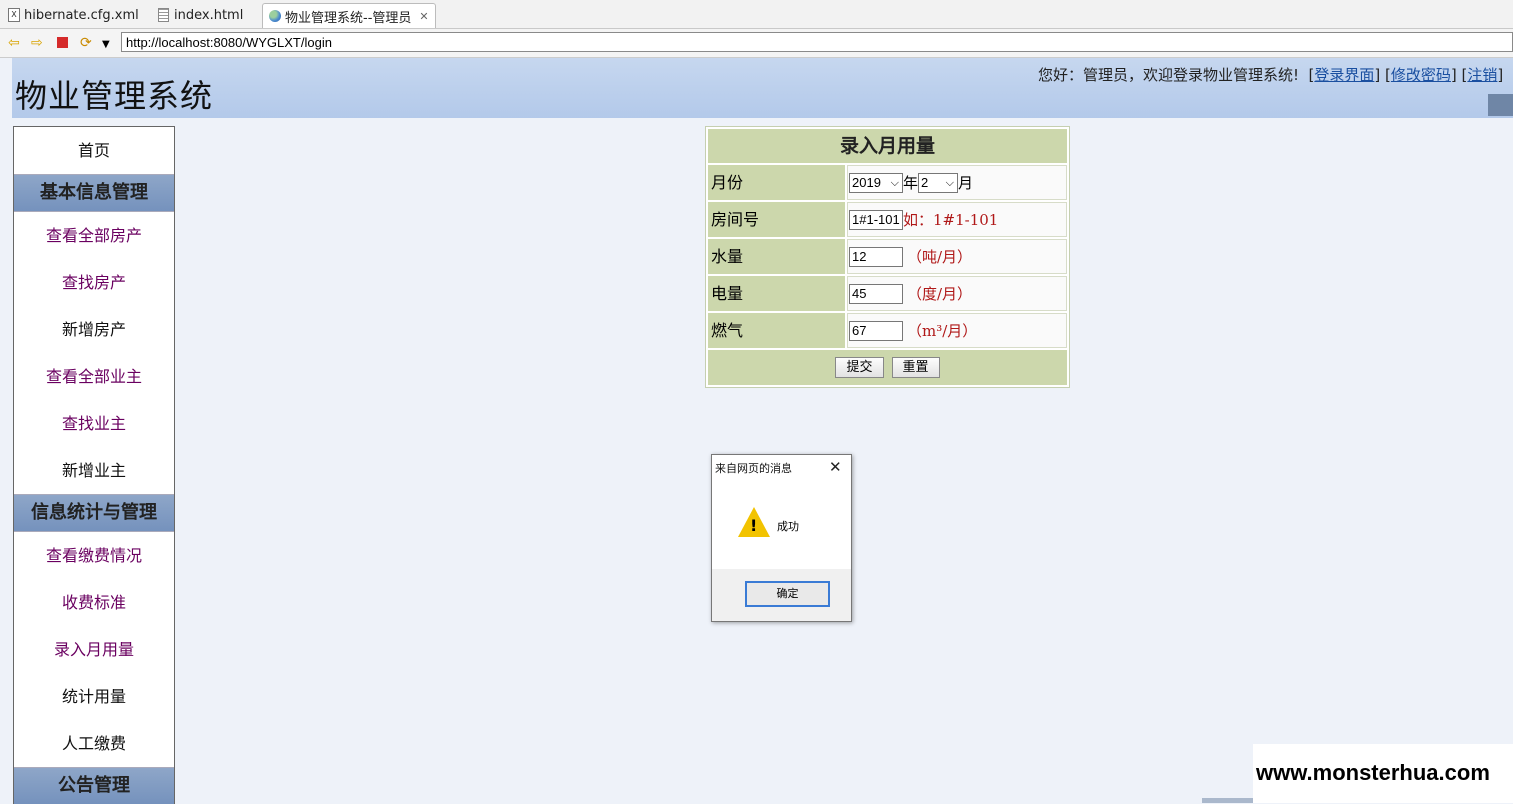 Image resolution: width=1513 pixels, height=804 pixels. Describe the element at coordinates (787, 594) in the screenshot. I see `ok-button: 确定` at that location.